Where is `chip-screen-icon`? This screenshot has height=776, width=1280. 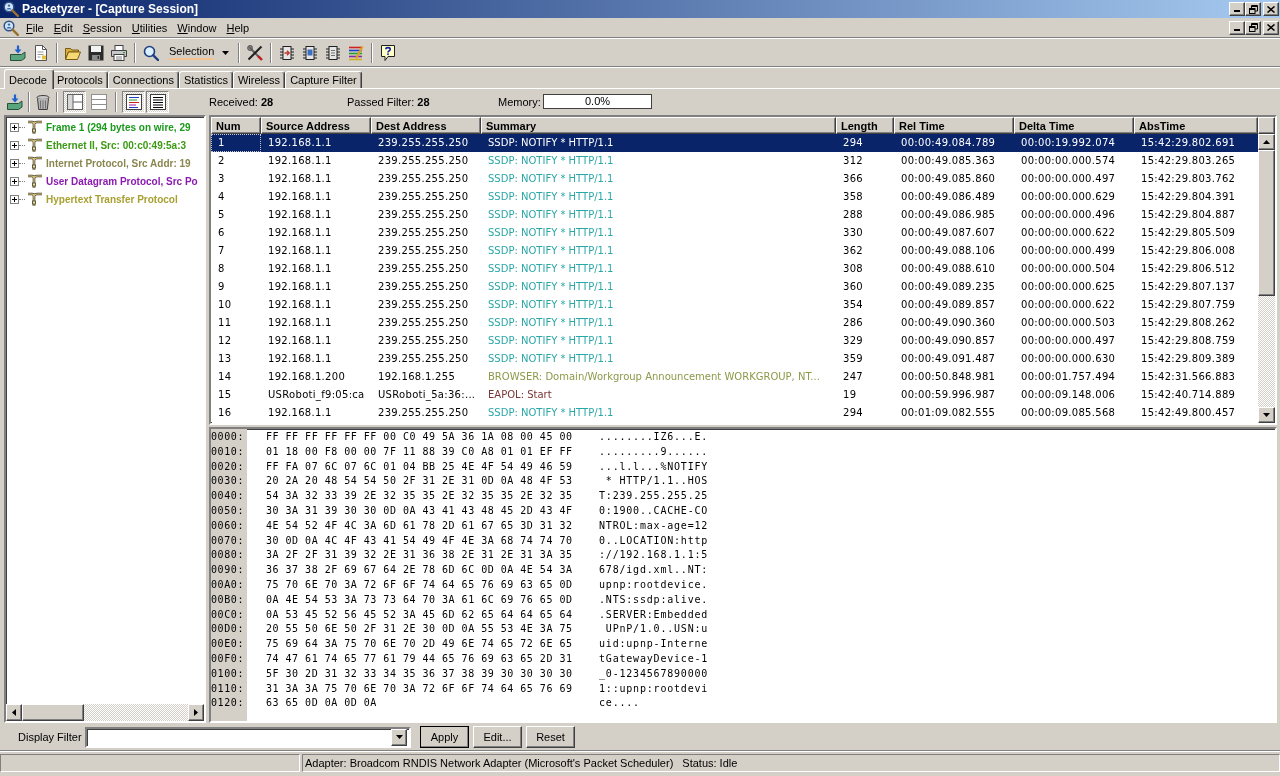 chip-screen-icon is located at coordinates (310, 52).